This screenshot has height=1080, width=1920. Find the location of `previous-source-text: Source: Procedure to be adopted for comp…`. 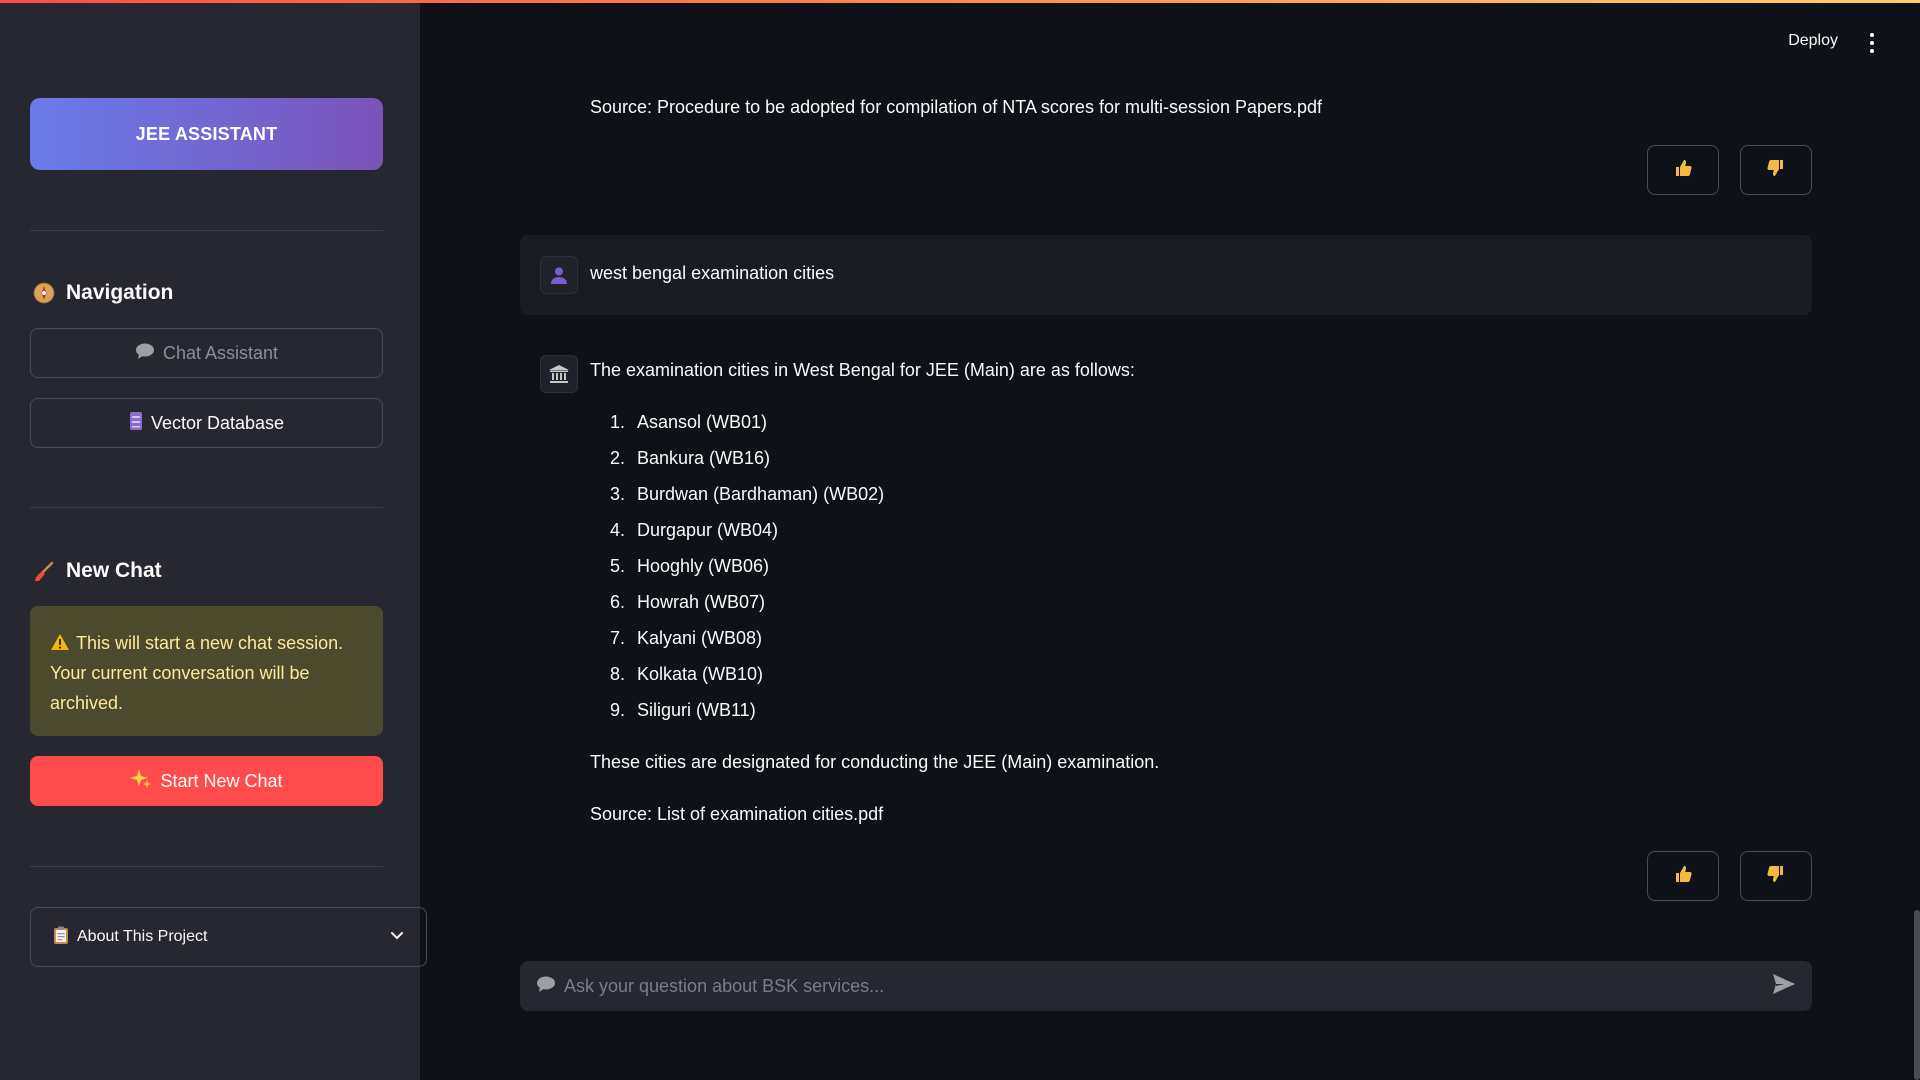

previous-source-text: Source: Procedure to be adopted for comp… is located at coordinates (956, 107).